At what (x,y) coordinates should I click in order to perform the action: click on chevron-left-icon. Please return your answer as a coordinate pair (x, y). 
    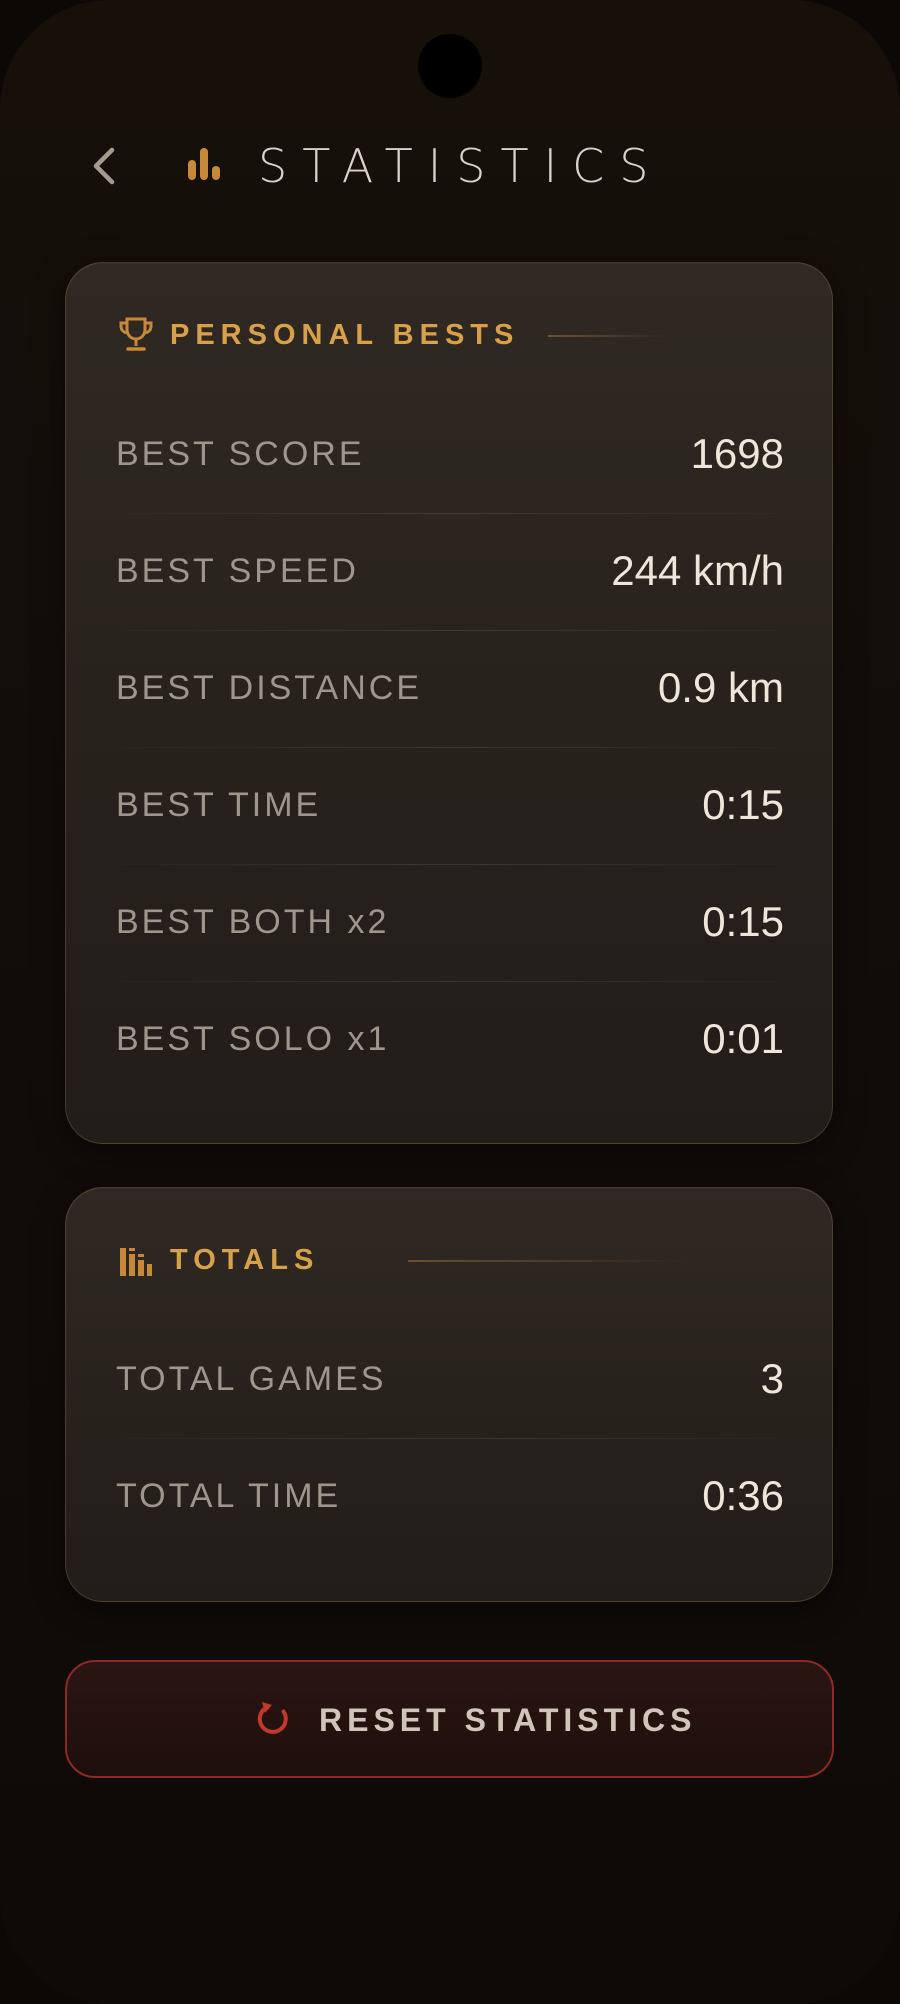
    Looking at the image, I should click on (104, 166).